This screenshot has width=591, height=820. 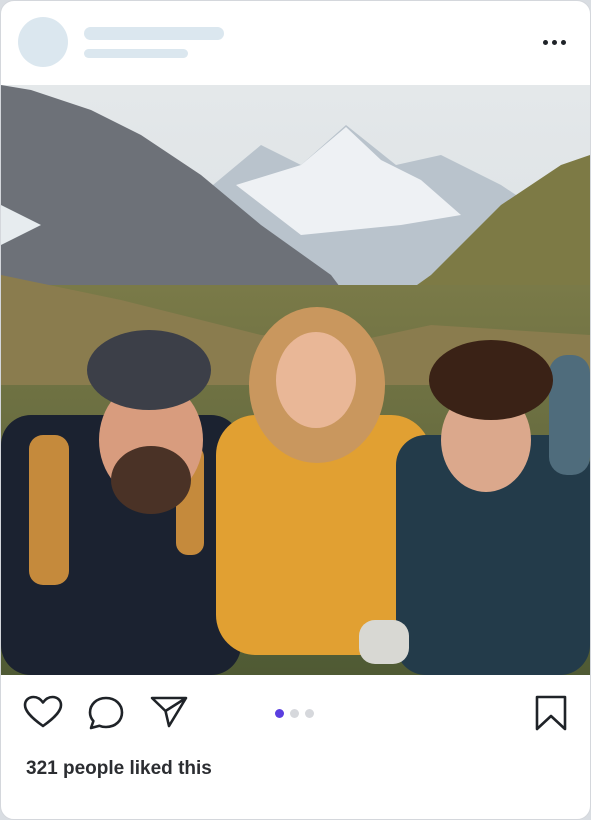 I want to click on comment-bubble-icon, so click(x=106, y=713).